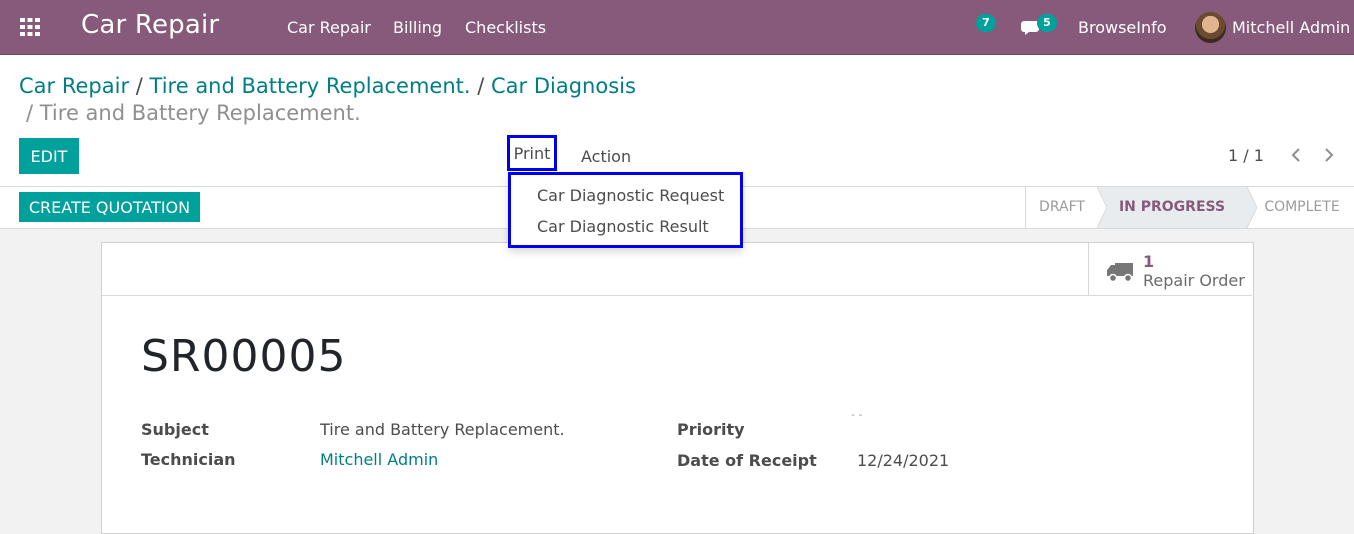  What do you see at coordinates (606, 156) in the screenshot?
I see `action-button: Action` at bounding box center [606, 156].